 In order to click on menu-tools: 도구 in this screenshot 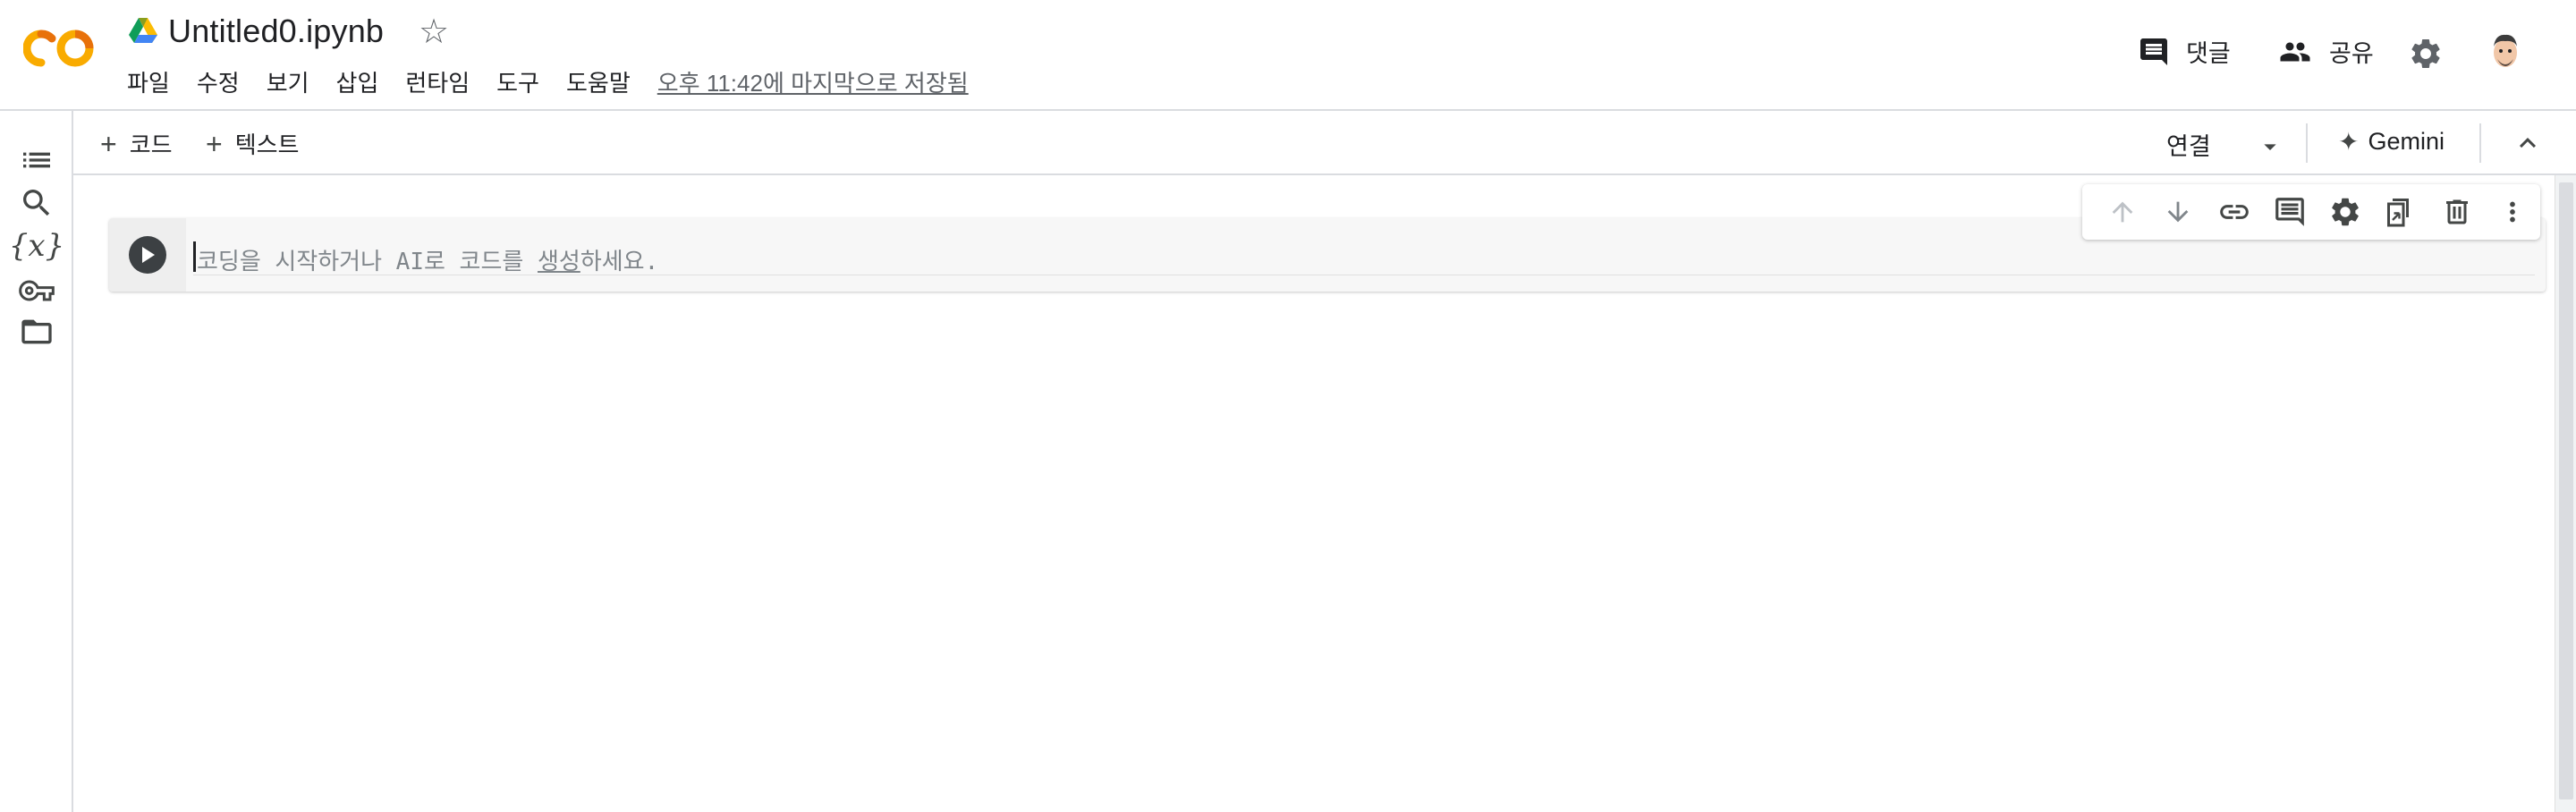, I will do `click(517, 83)`.